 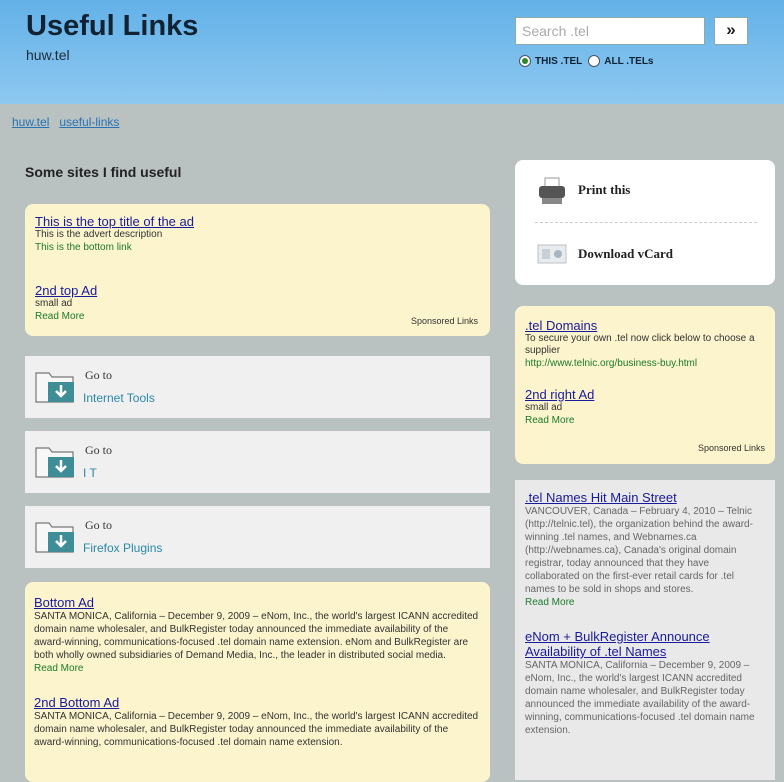 What do you see at coordinates (645, 363) in the screenshot?
I see `right-ad-link: http://www.telnic.org/business-buy.html` at bounding box center [645, 363].